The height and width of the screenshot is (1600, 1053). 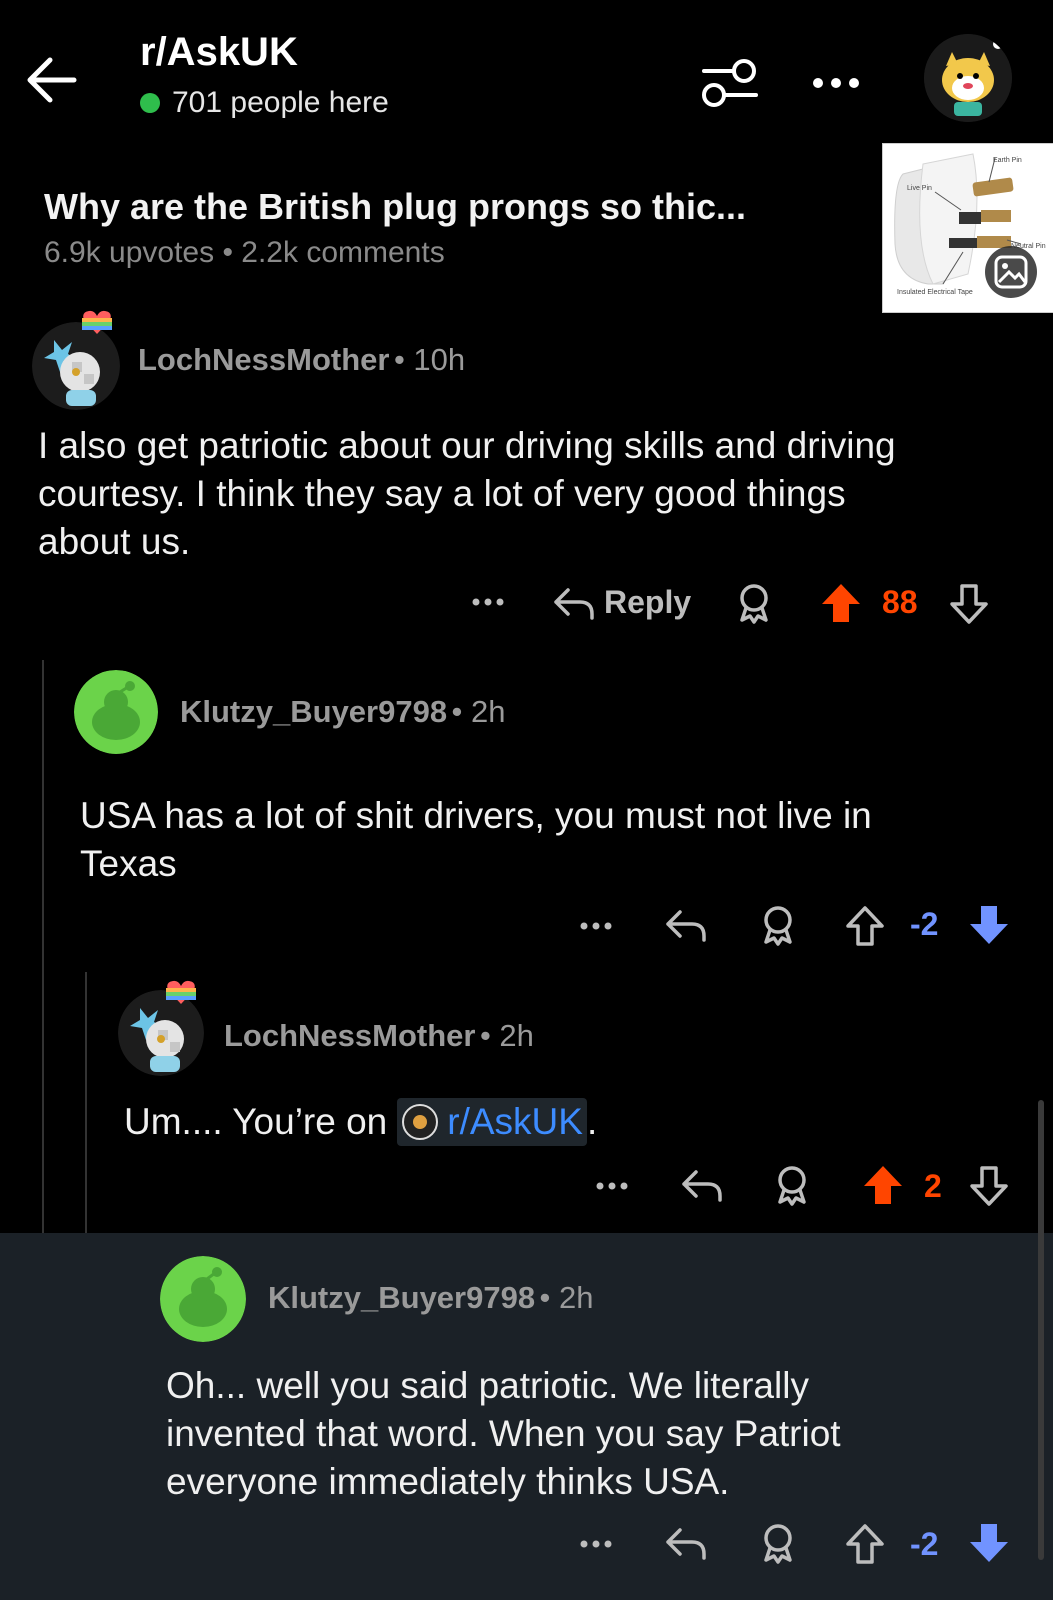 What do you see at coordinates (935, 292) in the screenshot?
I see `thumb-label-tape: Insulated Electrical Tape` at bounding box center [935, 292].